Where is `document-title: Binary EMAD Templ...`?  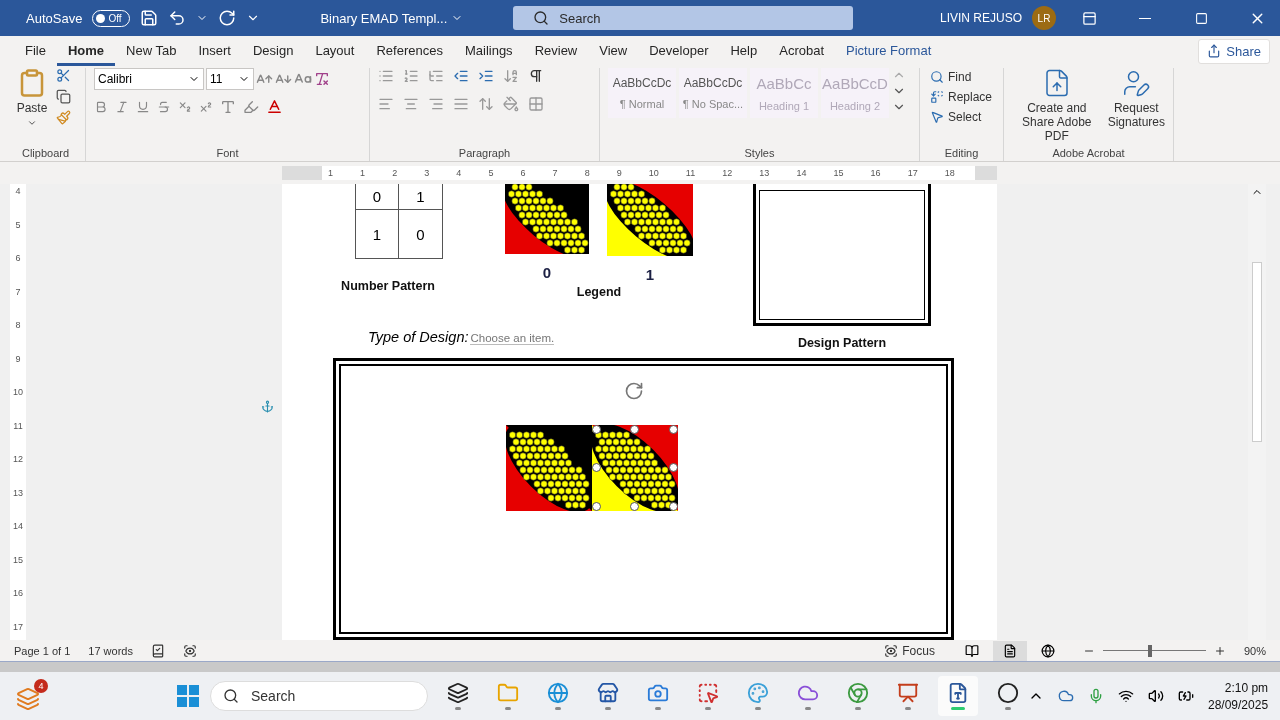
document-title: Binary EMAD Templ... is located at coordinates (392, 18).